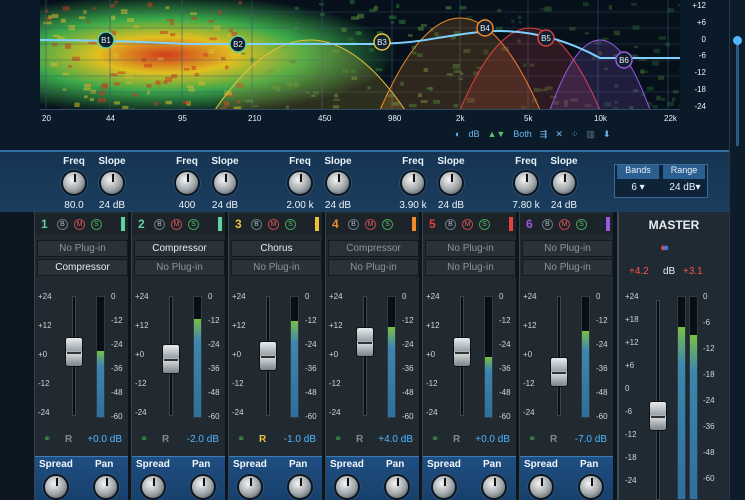 Image resolution: width=745 pixels, height=500 pixels. Describe the element at coordinates (201, 464) in the screenshot. I see `pan-label: Pan` at that location.